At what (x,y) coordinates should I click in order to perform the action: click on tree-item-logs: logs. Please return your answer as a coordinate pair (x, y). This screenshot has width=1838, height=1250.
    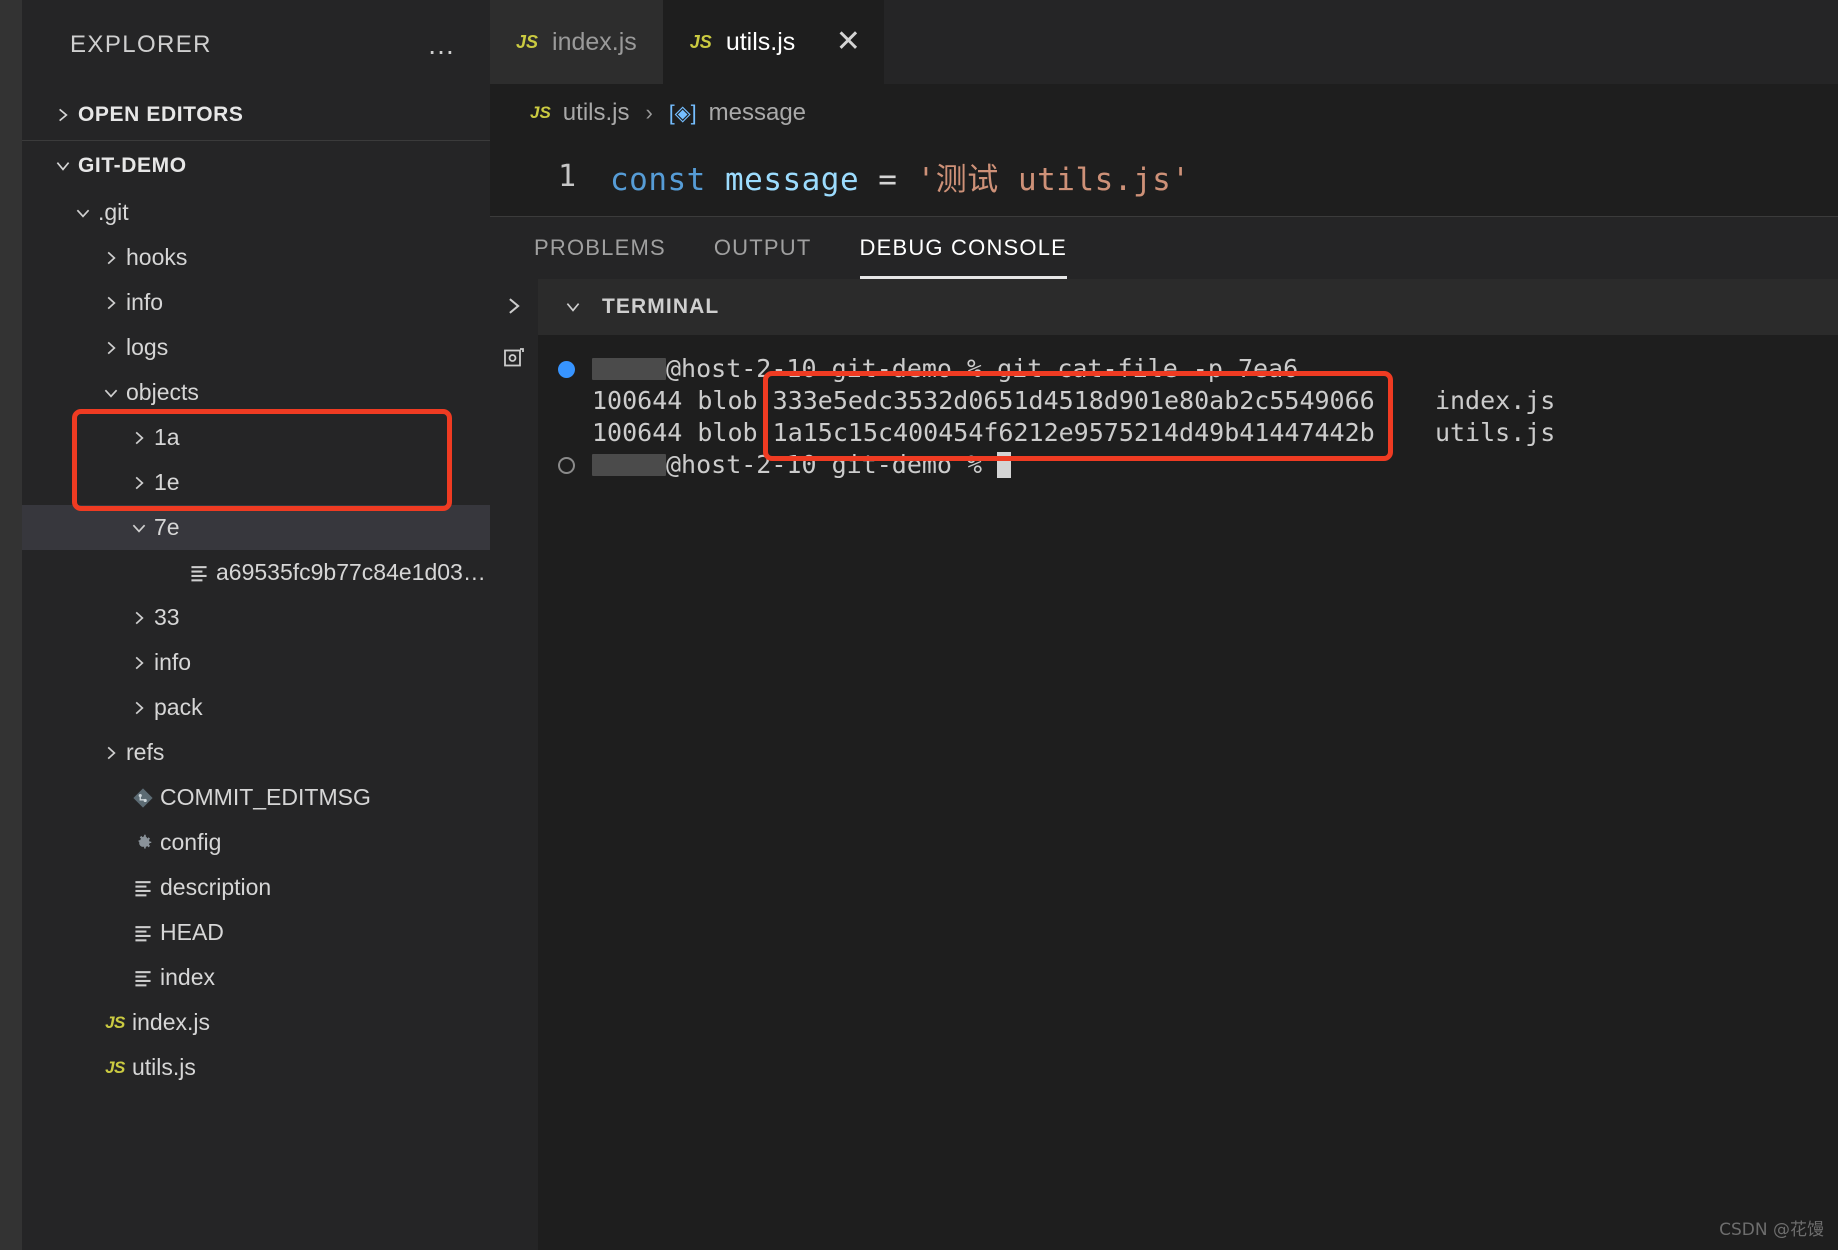
    Looking at the image, I should click on (256, 347).